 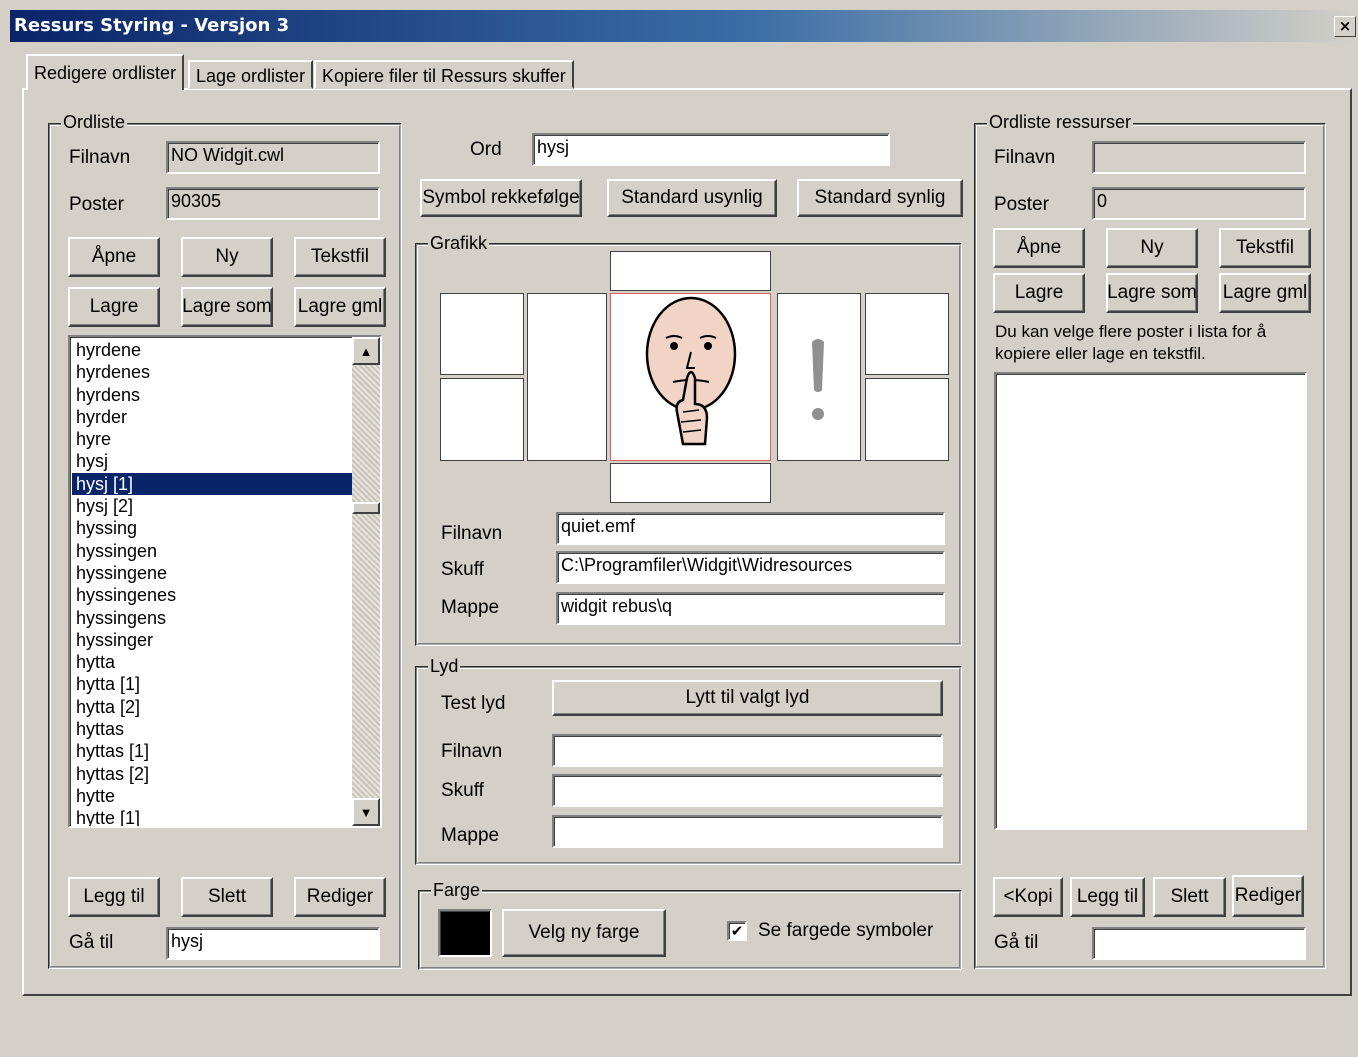 I want to click on list-item: hyttas [1], so click(x=213, y=751).